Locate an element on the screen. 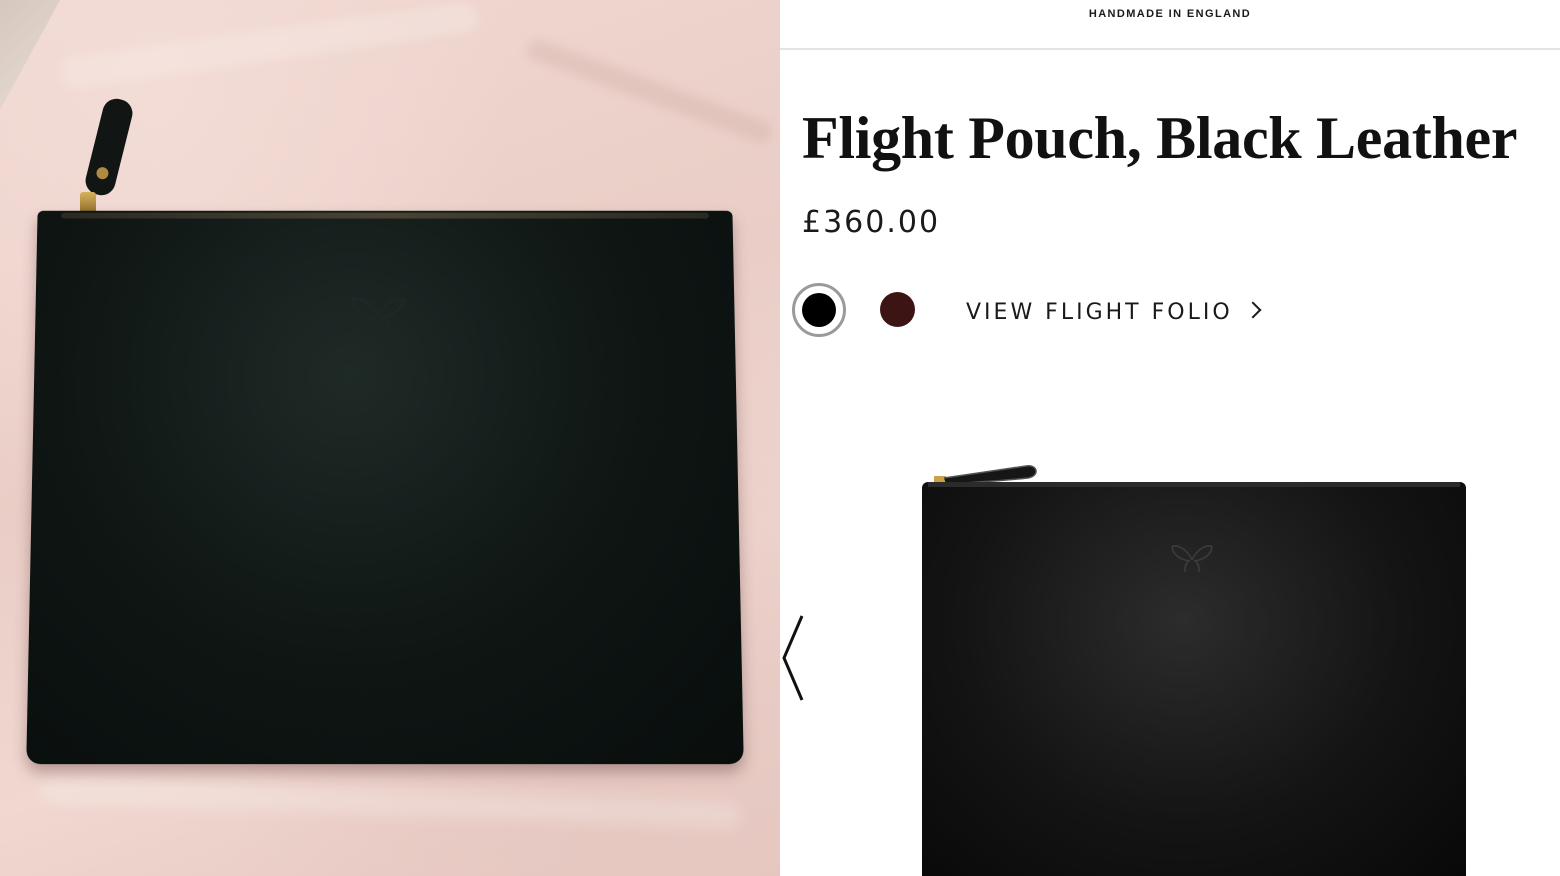  banner-text: HANDMADE IN ENGLAND is located at coordinates (1170, 14).